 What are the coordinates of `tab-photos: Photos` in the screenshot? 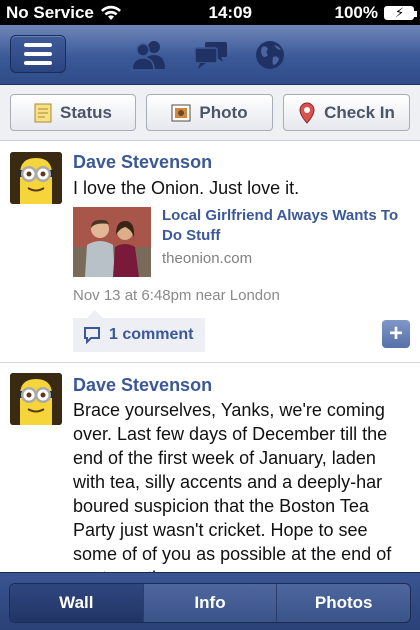 It's located at (343, 603).